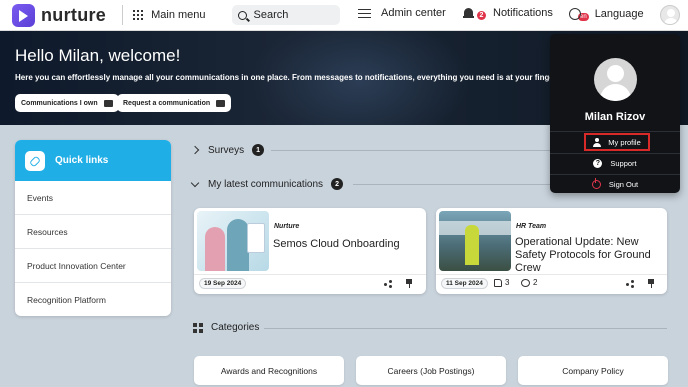  What do you see at coordinates (468, 13) in the screenshot?
I see `bell-icon` at bounding box center [468, 13].